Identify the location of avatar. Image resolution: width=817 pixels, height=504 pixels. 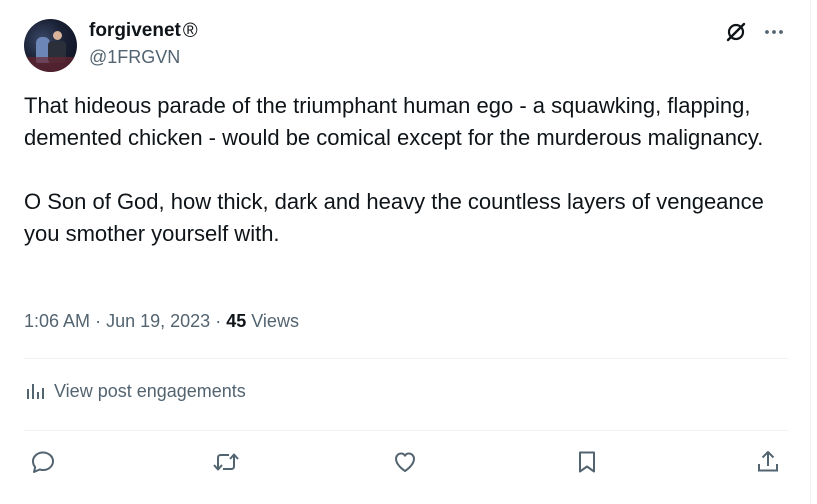
(50, 45).